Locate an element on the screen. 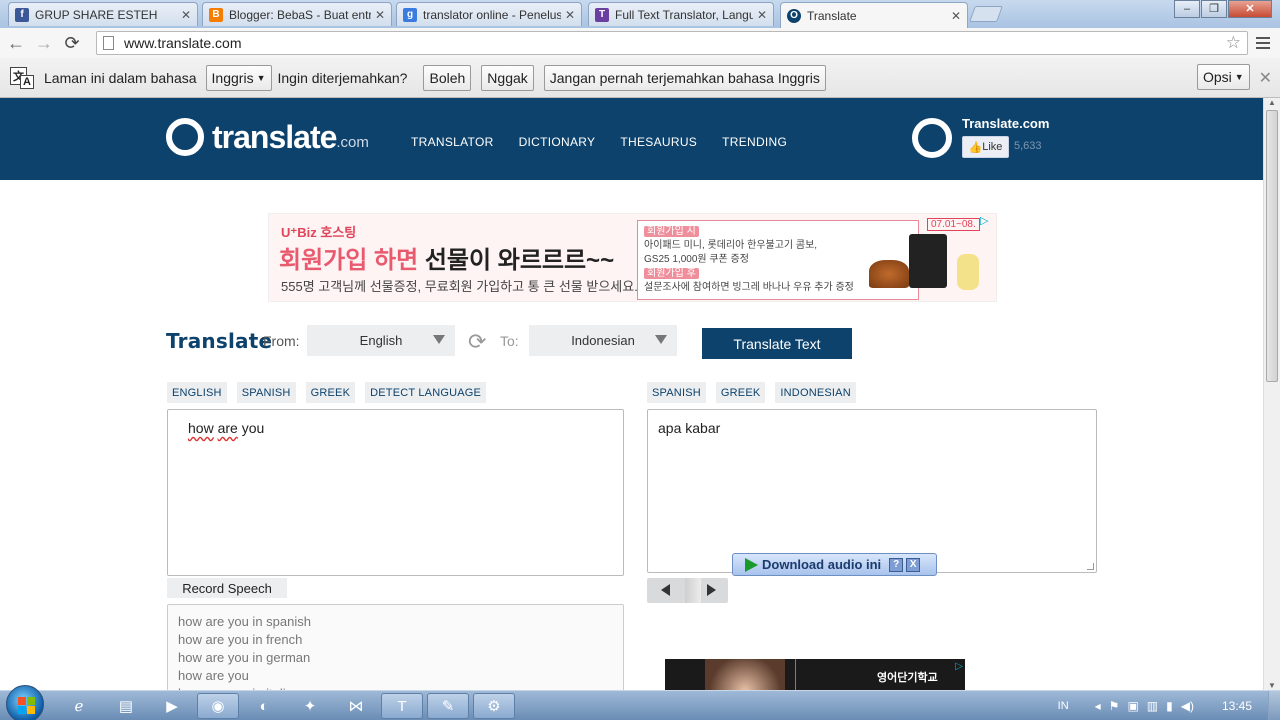  language-select: Inggris ▼ is located at coordinates (238, 77).